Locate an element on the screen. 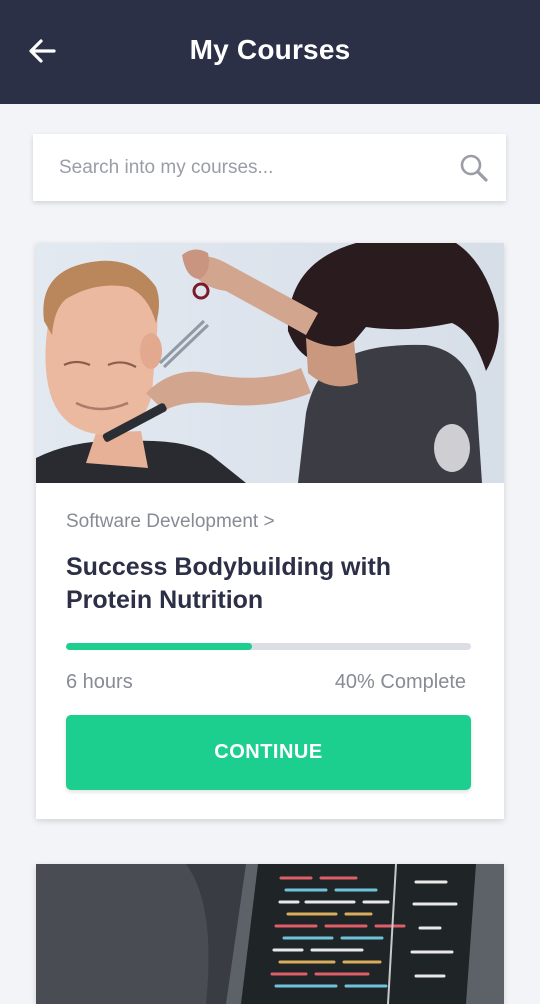 This screenshot has width=540, height=1004. continue-button: CONTINUE is located at coordinates (268, 752).